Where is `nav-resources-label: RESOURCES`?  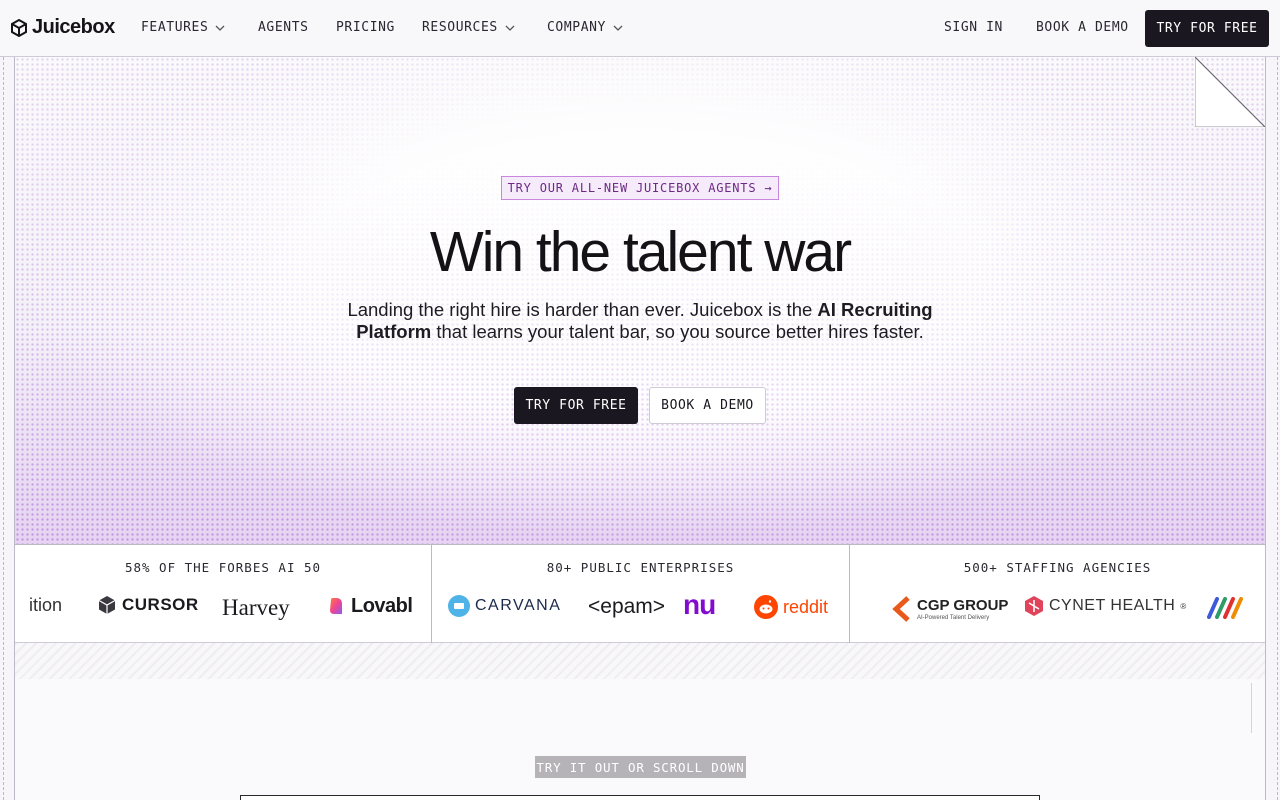 nav-resources-label: RESOURCES is located at coordinates (460, 27).